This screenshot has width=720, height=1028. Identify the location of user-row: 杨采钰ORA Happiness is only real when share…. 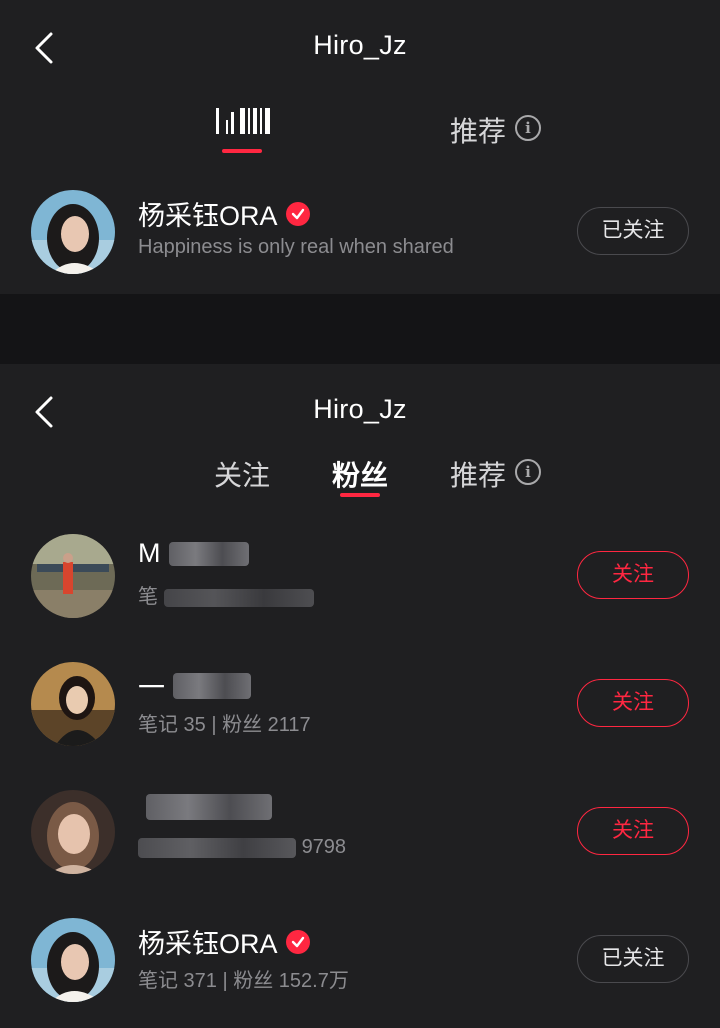
(360, 232).